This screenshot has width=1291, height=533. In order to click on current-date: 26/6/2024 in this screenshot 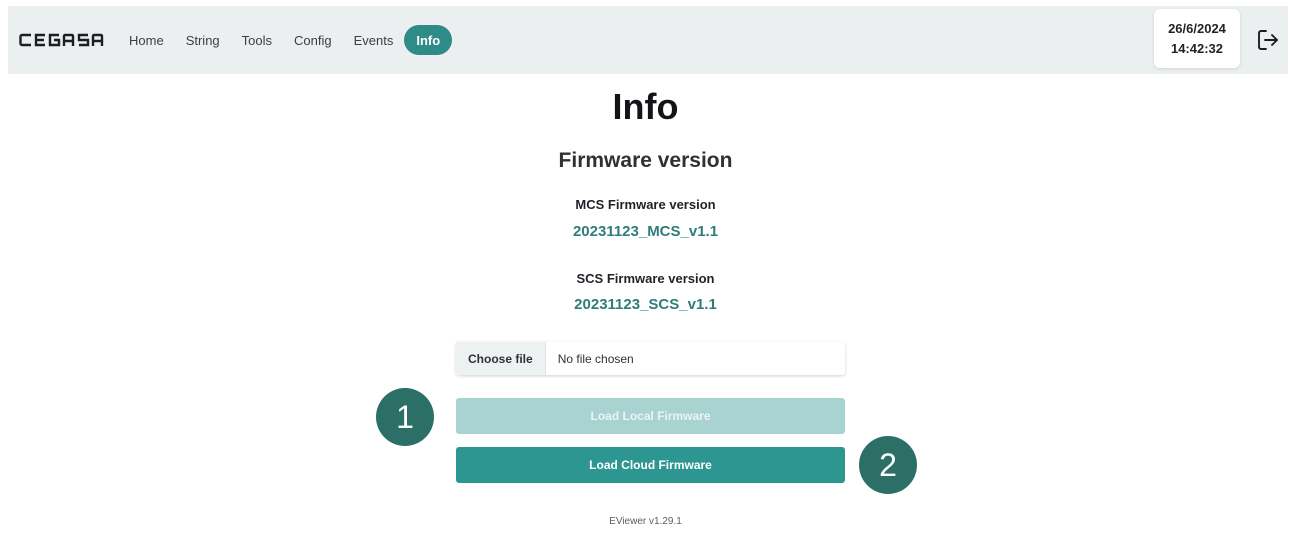, I will do `click(1197, 28)`.